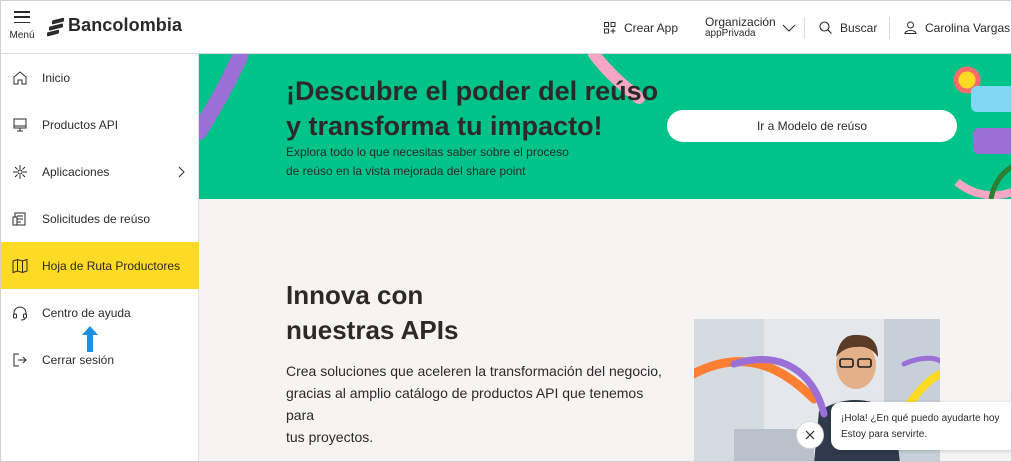 This screenshot has width=1012, height=462. Describe the element at coordinates (884, 434) in the screenshot. I see `chat-greeting-line: Estoy para servirte.` at that location.